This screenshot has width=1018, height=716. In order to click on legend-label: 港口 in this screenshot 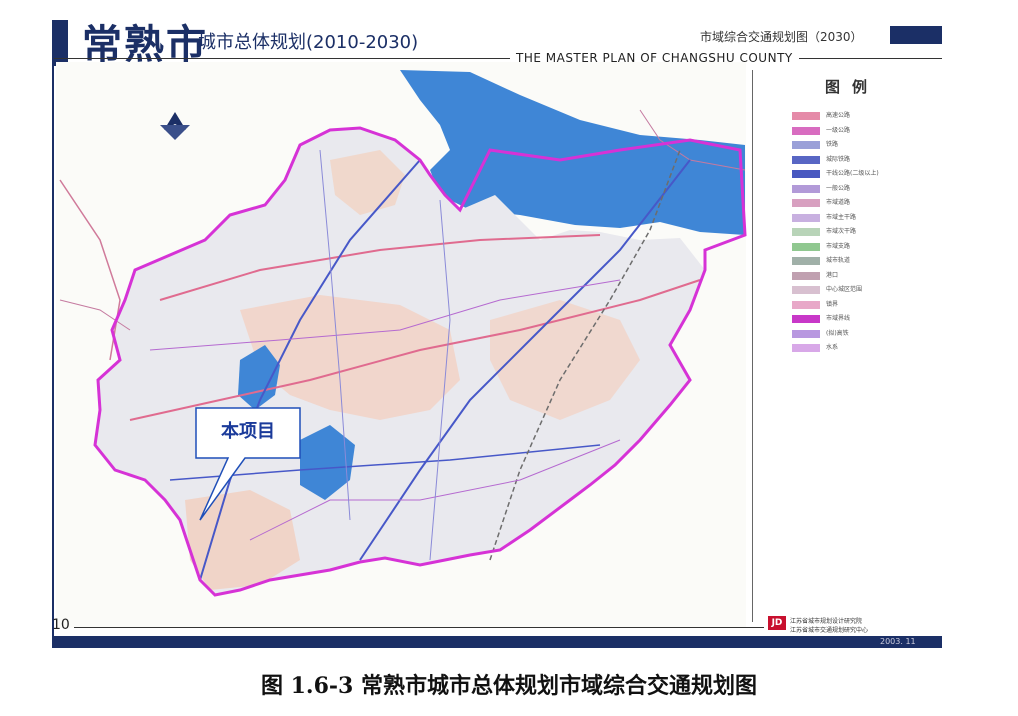, I will do `click(832, 275)`.